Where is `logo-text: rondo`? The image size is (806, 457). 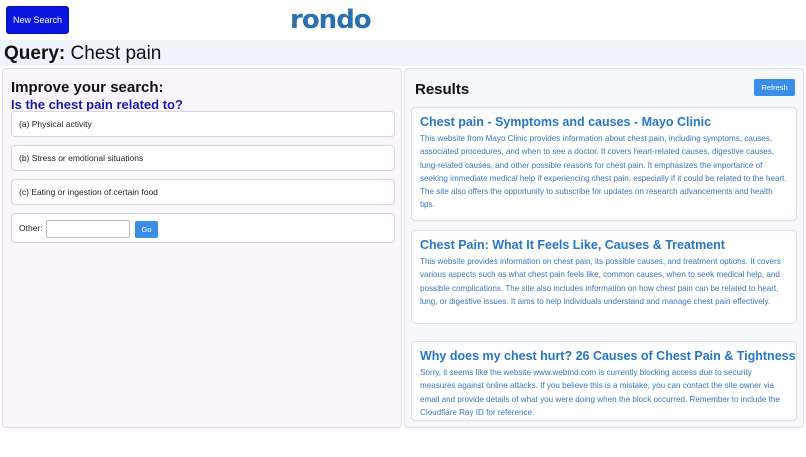 logo-text: rondo is located at coordinates (331, 20).